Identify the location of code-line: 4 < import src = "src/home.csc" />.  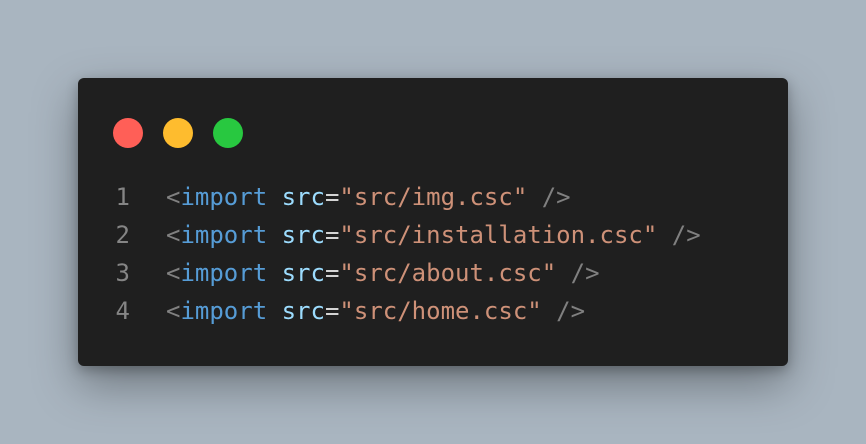
(433, 311).